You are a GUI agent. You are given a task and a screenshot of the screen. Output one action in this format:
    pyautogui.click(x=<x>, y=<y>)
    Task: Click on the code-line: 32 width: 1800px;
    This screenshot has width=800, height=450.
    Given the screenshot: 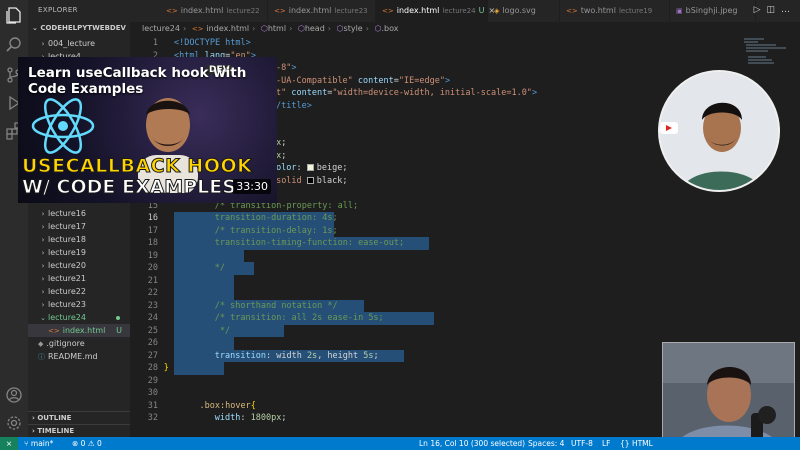 What is the action you would take?
    pyautogui.click(x=435, y=418)
    